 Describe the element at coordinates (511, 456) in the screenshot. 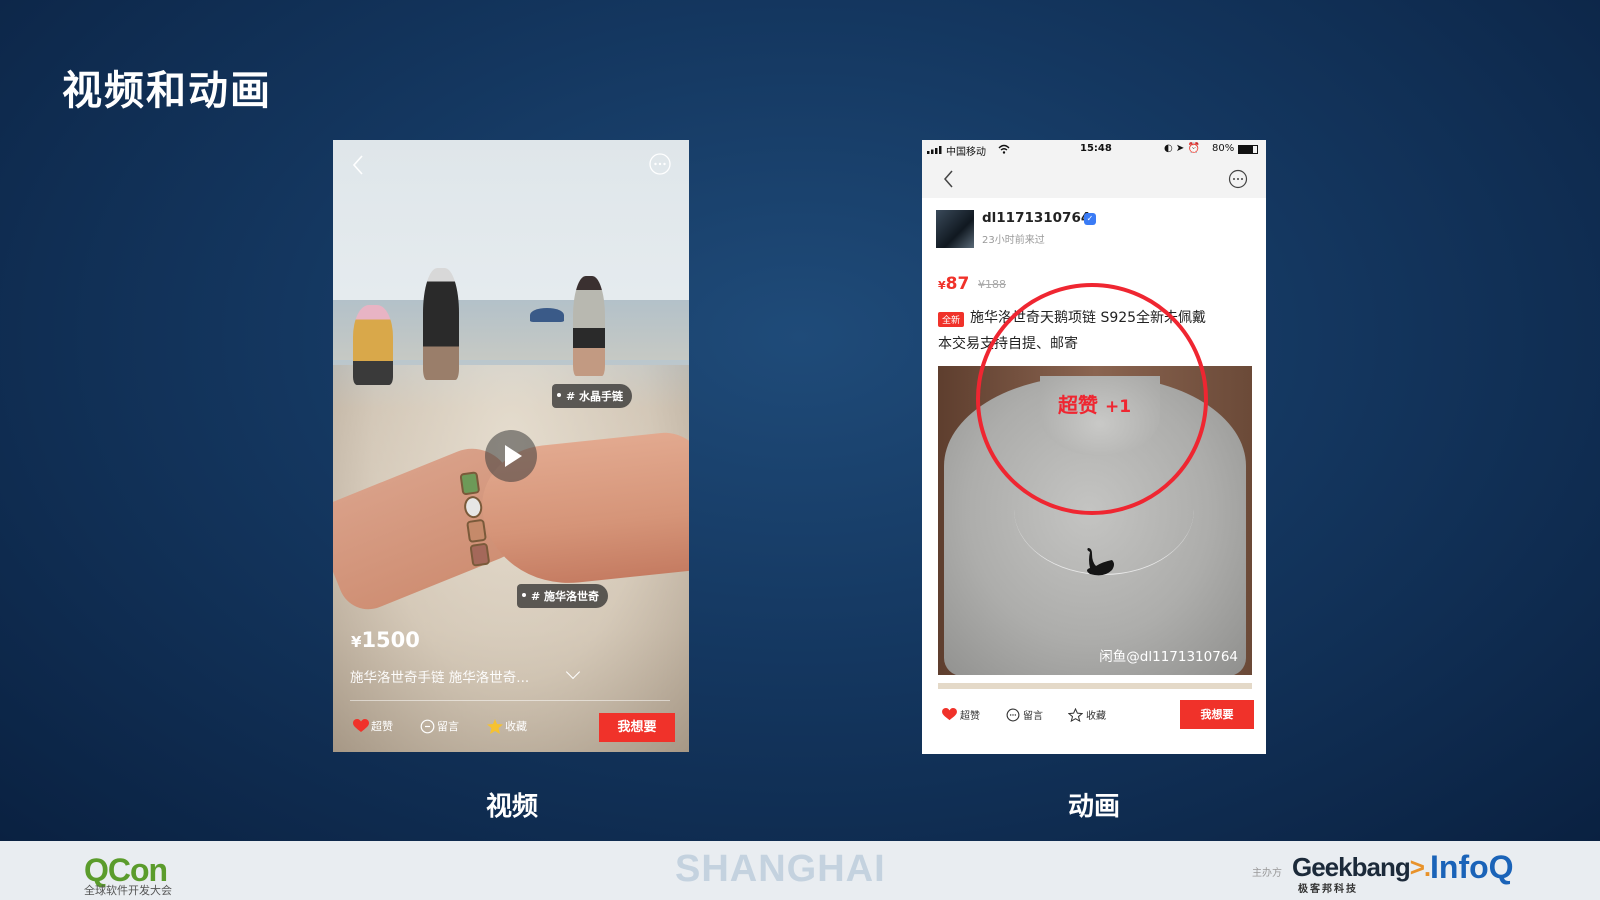

I see `play-icon` at that location.